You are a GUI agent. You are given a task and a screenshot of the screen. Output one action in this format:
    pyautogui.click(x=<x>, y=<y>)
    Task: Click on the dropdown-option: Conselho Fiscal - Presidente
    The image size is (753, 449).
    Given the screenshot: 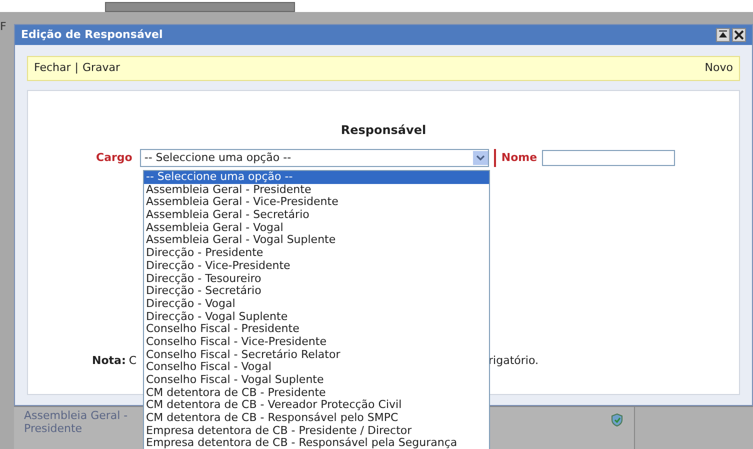 What is the action you would take?
    pyautogui.click(x=316, y=329)
    